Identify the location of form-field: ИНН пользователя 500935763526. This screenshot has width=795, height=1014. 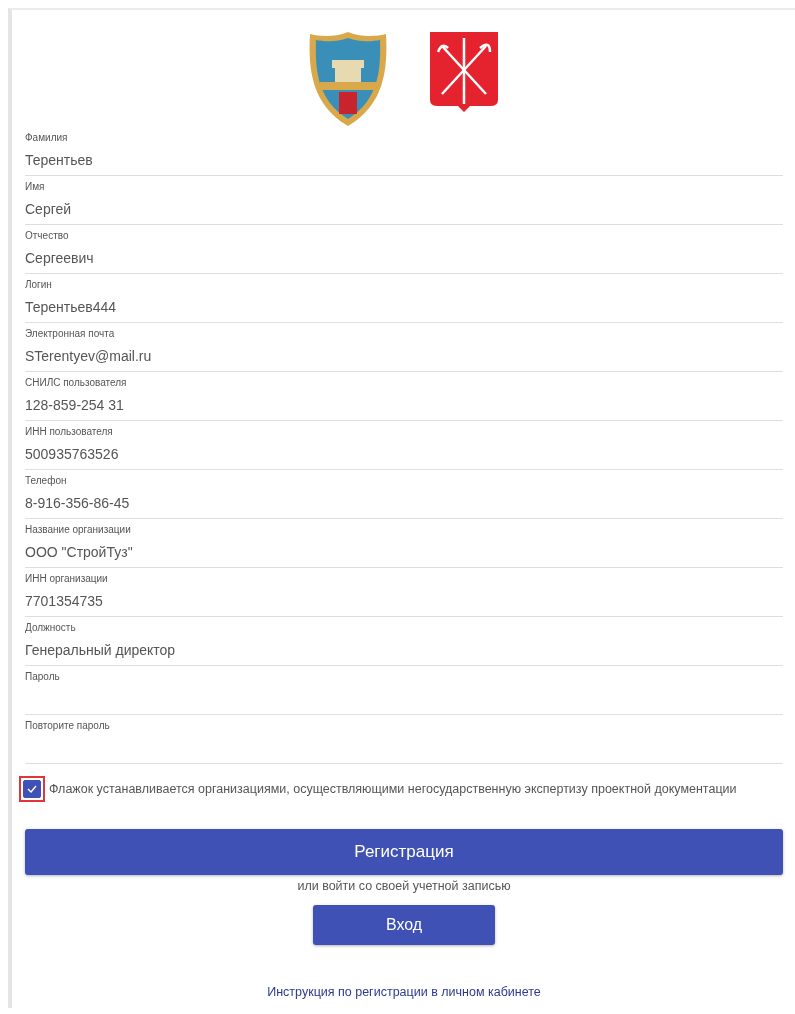
(404, 445).